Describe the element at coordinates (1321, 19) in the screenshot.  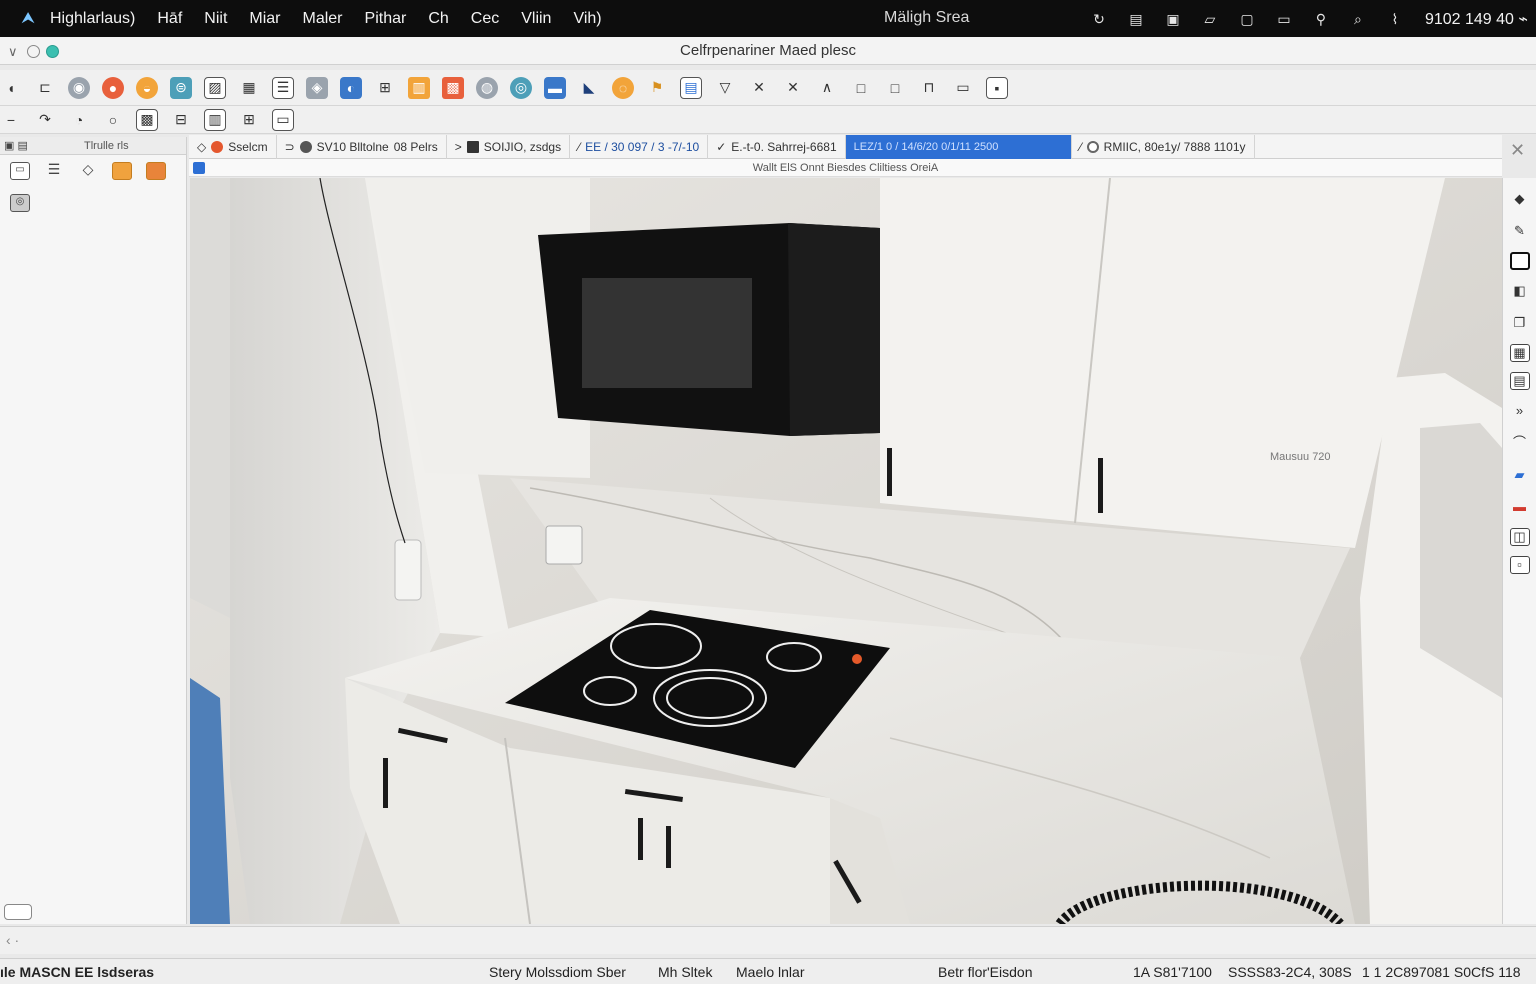
I see `location-icon: ⚲` at that location.